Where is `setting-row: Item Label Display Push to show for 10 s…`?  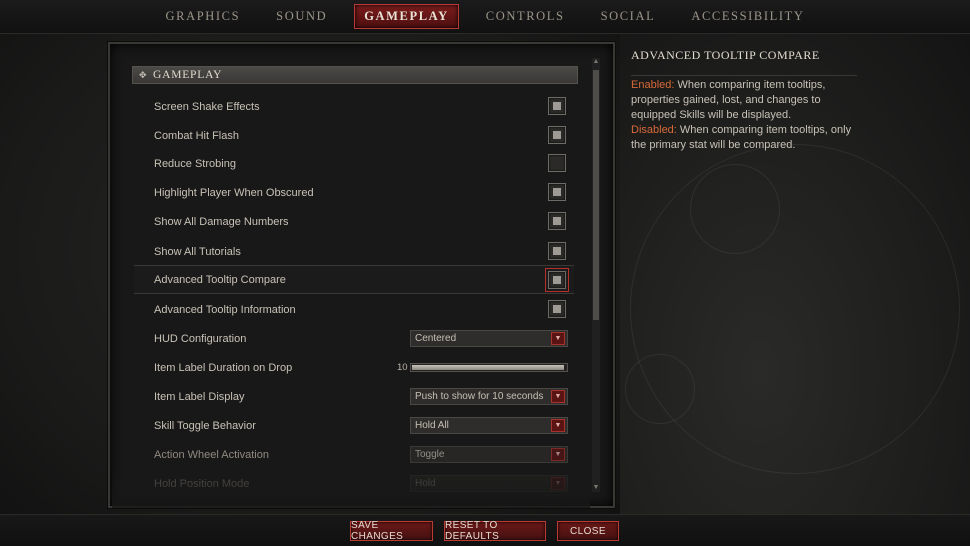 setting-row: Item Label Display Push to show for 10 s… is located at coordinates (352, 396).